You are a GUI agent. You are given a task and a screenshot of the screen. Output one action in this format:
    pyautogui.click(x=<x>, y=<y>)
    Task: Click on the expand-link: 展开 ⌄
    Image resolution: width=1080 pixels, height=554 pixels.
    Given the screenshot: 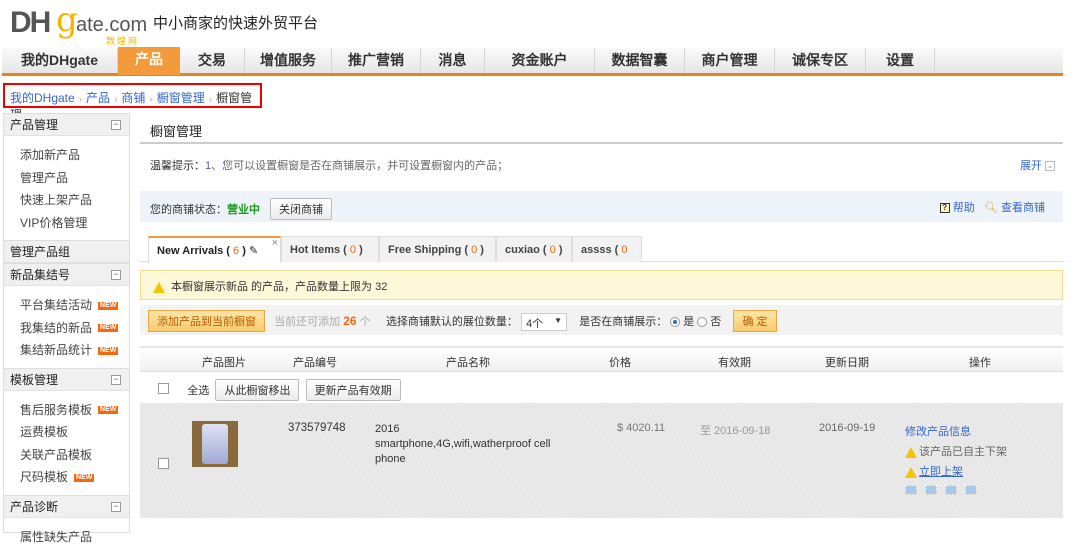 What is the action you would take?
    pyautogui.click(x=1037, y=165)
    